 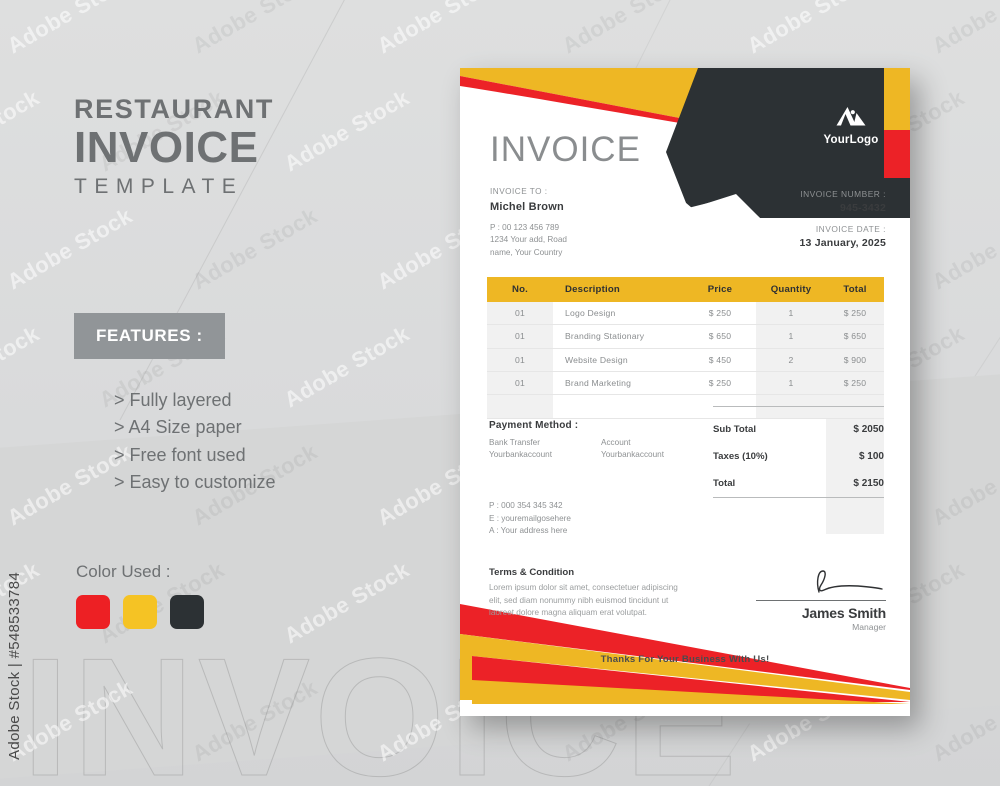 I want to click on payment-method-title: Payment Method :, so click(x=534, y=425).